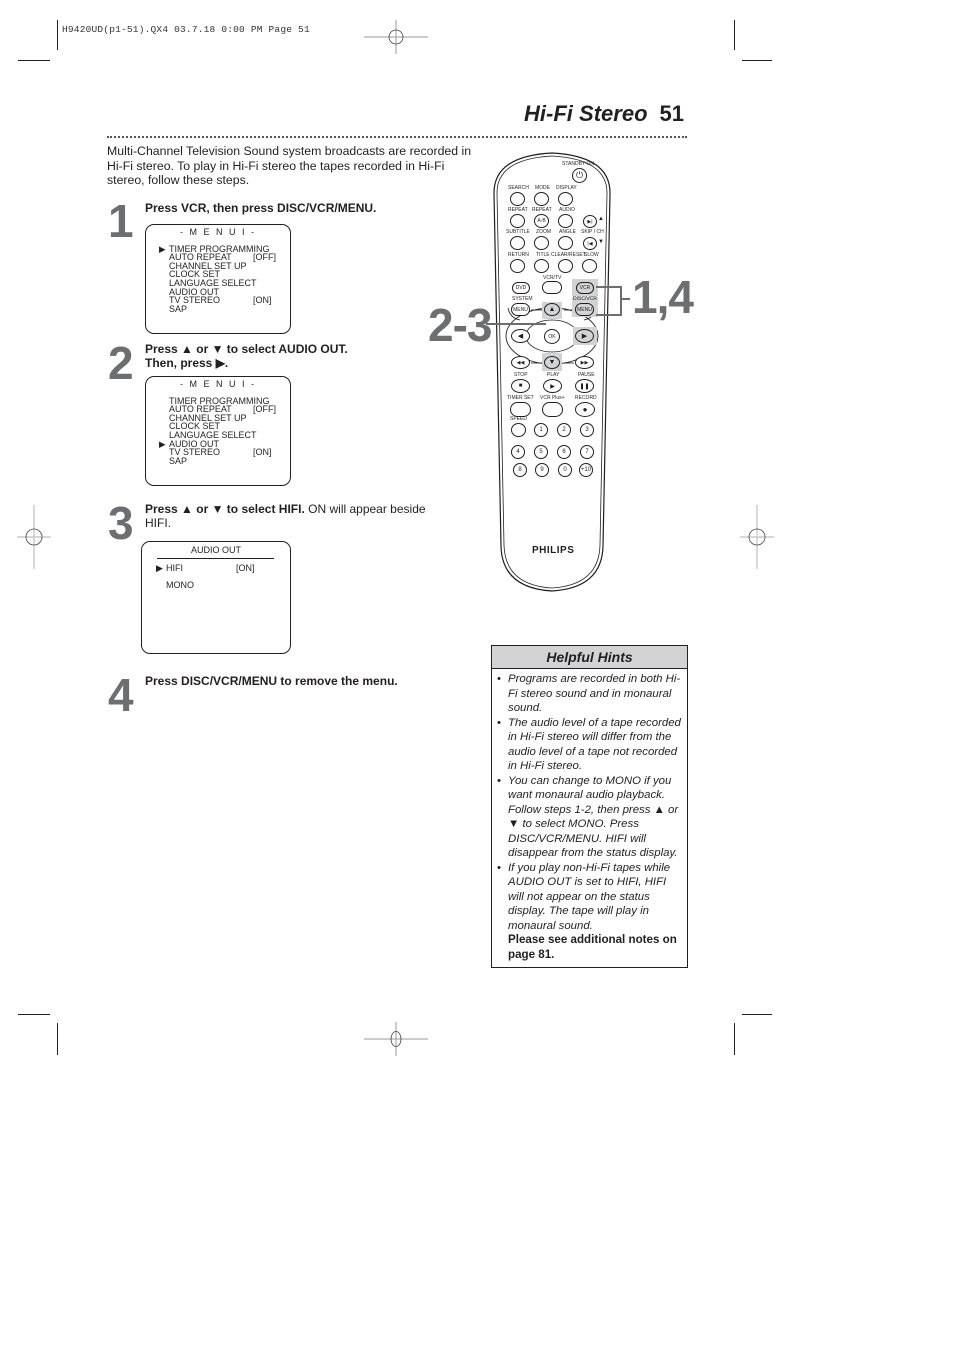  What do you see at coordinates (564, 430) in the screenshot?
I see `number-key-button: 2` at bounding box center [564, 430].